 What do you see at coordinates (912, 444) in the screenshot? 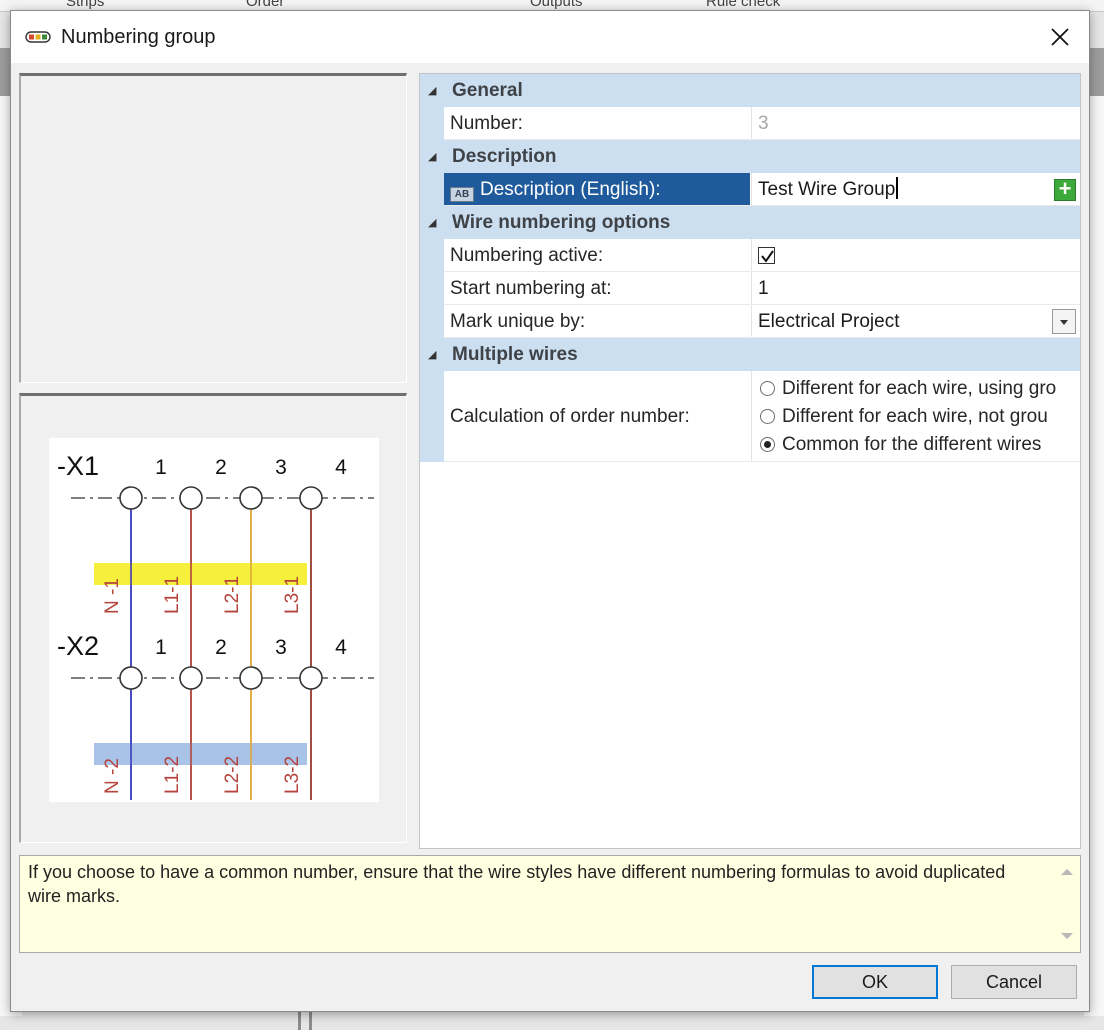
I see `radio-label: Common for the different wires` at bounding box center [912, 444].